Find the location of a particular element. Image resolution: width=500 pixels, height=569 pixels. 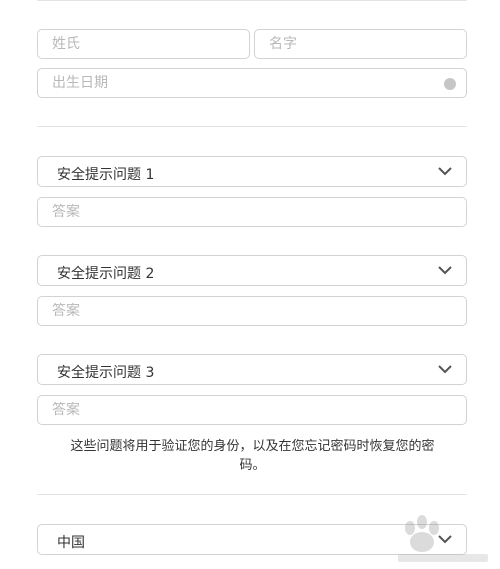

answer-2-field is located at coordinates (252, 311).